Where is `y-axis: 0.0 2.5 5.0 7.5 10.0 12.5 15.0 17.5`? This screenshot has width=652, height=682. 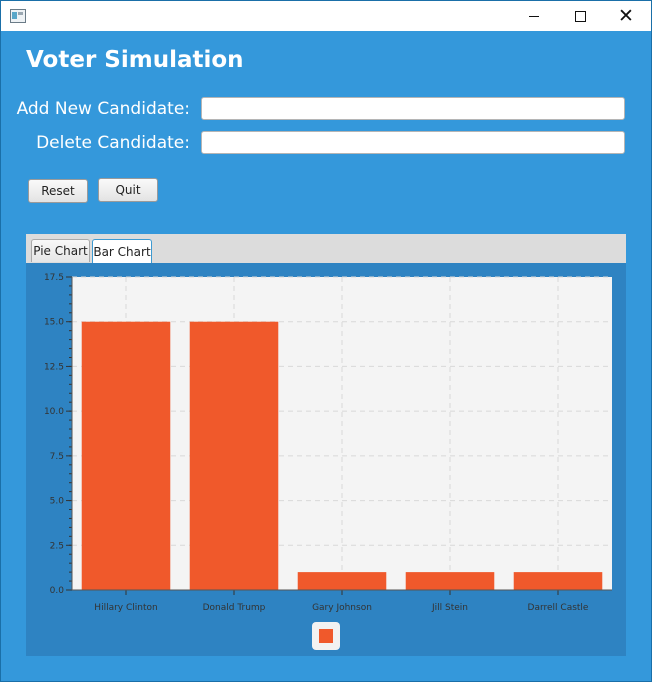
y-axis: 0.0 2.5 5.0 7.5 10.0 12.5 15.0 17.5 is located at coordinates (58, 434).